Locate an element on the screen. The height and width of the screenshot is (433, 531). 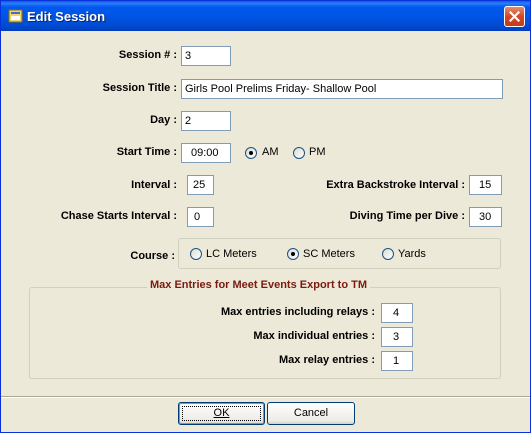
course-lc-meters-label: LC Meters is located at coordinates (231, 254).